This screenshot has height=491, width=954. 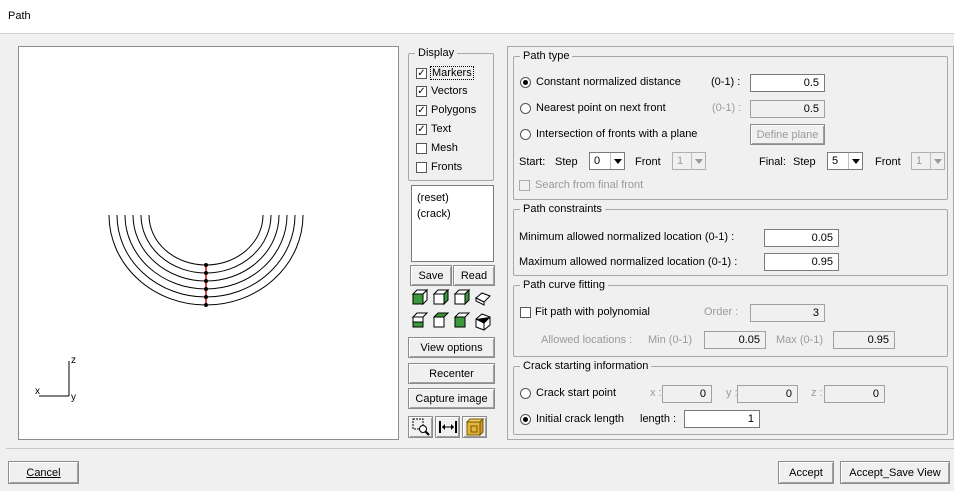 What do you see at coordinates (441, 297) in the screenshot?
I see `side-view-icon` at bounding box center [441, 297].